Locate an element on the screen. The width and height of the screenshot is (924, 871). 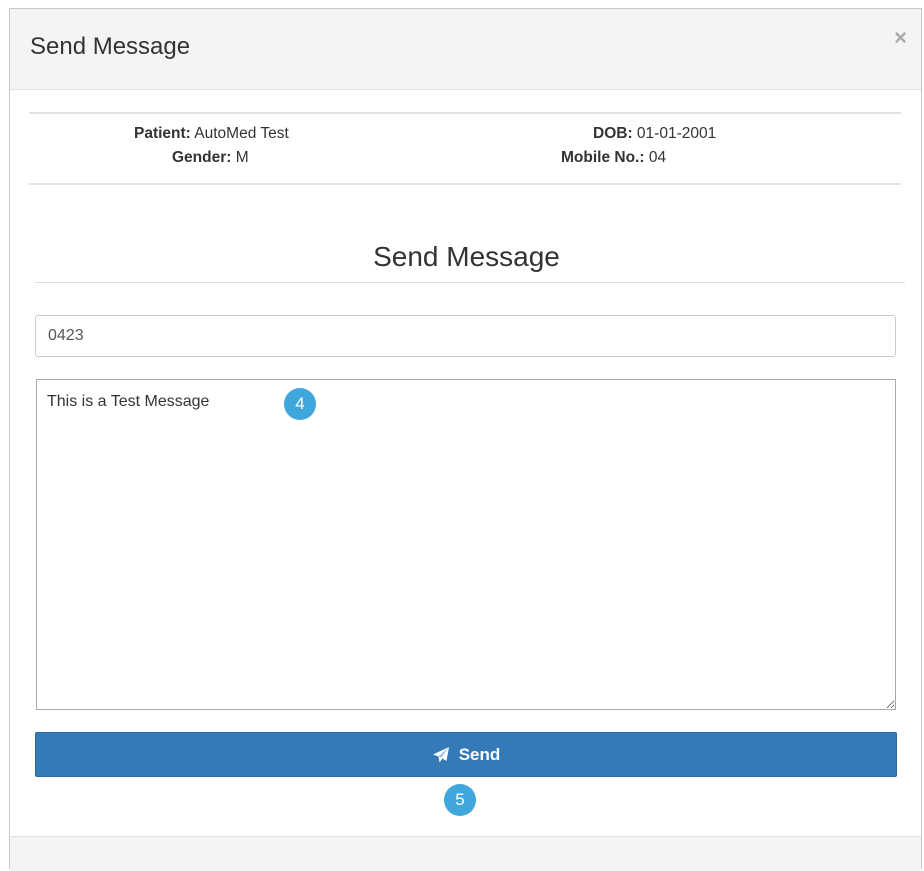
send-button-label: Send is located at coordinates (479, 754).